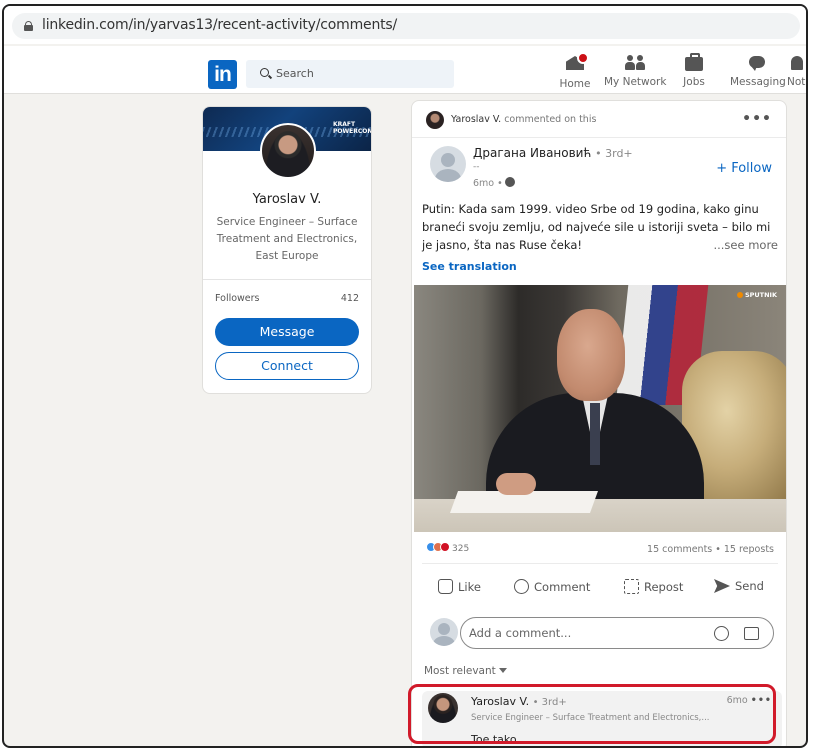  What do you see at coordinates (469, 266) in the screenshot?
I see `see-translation-link: See translation` at bounding box center [469, 266].